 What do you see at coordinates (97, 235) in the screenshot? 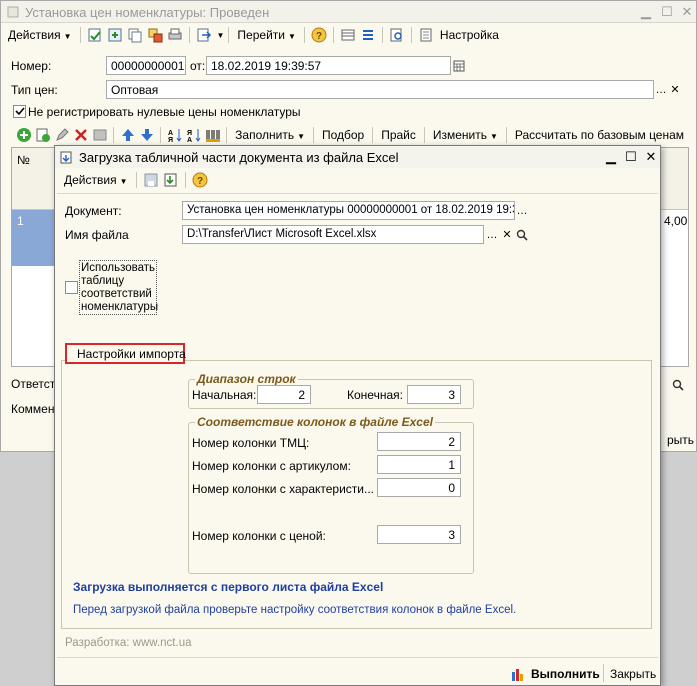
I see `file-name-label: Имя файла` at bounding box center [97, 235].